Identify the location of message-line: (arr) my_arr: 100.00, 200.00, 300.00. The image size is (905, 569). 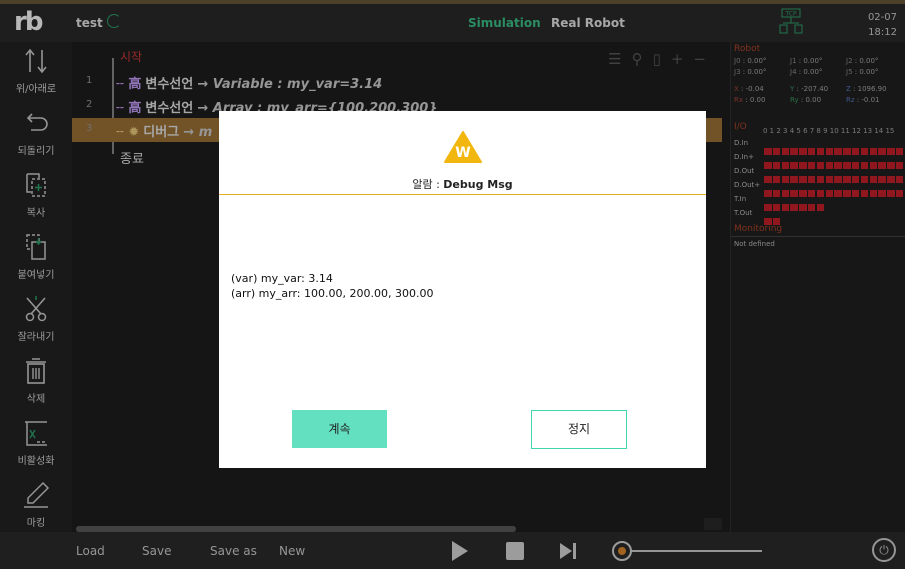
(332, 293).